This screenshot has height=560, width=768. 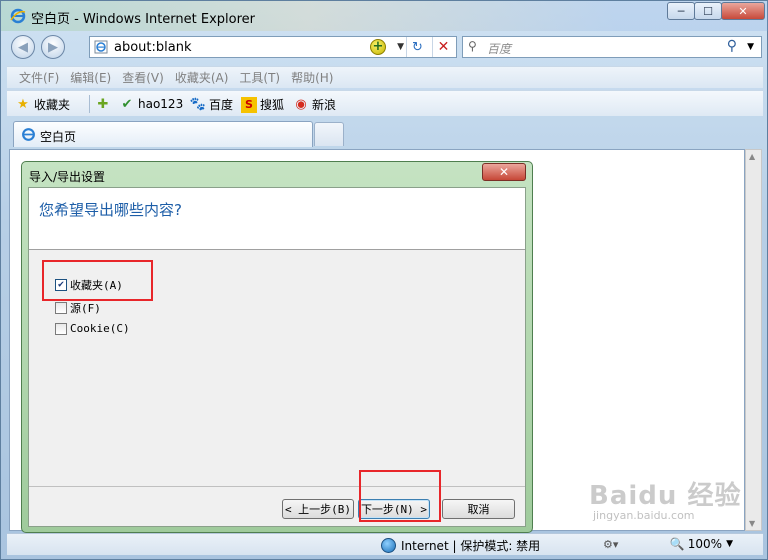 What do you see at coordinates (750, 47) in the screenshot?
I see `search-dropdown-icon: ▼` at bounding box center [750, 47].